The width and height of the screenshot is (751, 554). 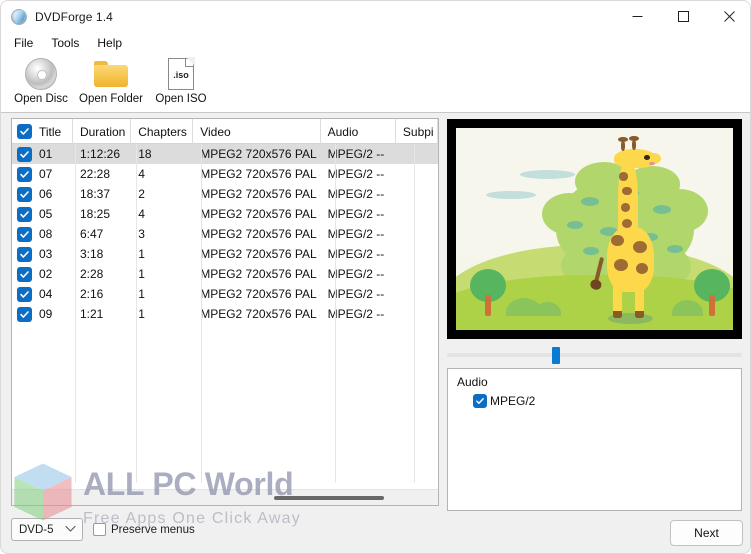 I want to click on iso-file-icon: .iso, so click(x=181, y=74).